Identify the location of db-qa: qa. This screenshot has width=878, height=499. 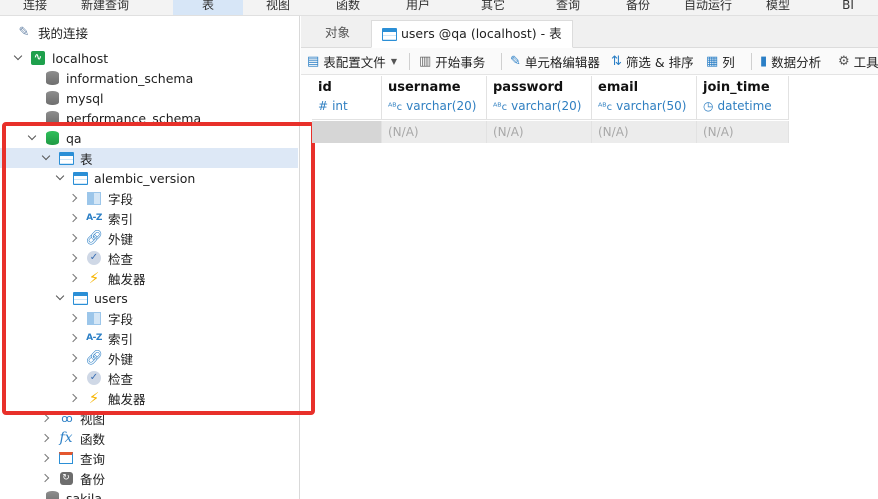
(149, 138).